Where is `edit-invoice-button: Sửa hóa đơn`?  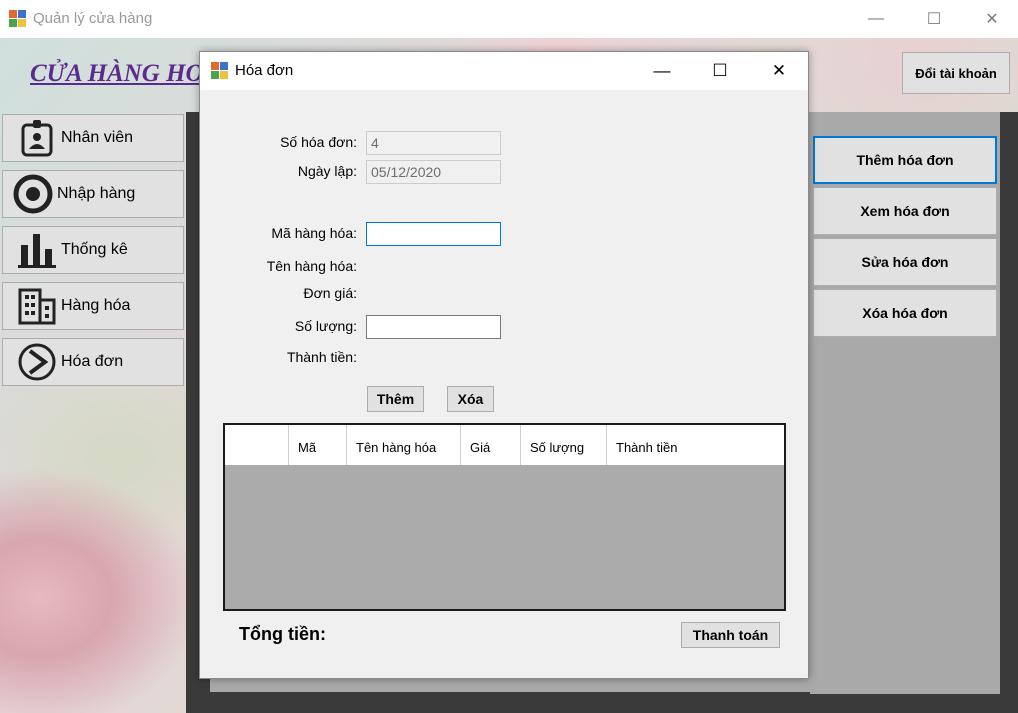
edit-invoice-button: Sửa hóa đơn is located at coordinates (905, 262).